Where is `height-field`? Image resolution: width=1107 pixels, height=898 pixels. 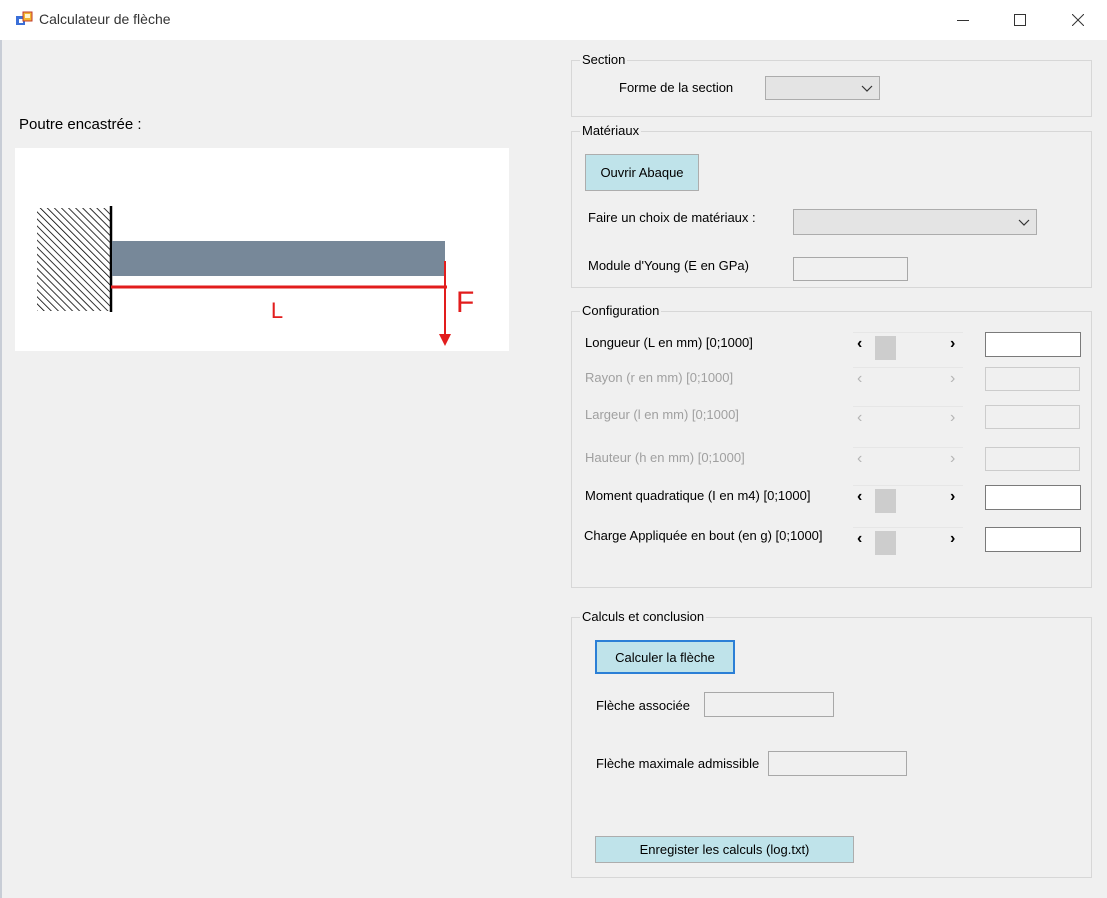
height-field is located at coordinates (1032, 459).